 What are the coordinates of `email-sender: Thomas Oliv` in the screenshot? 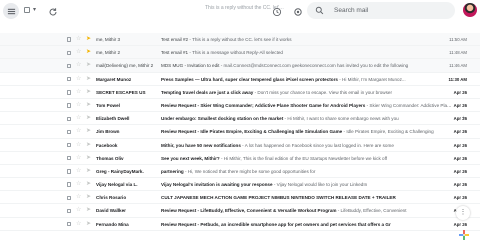 It's located at (110, 158).